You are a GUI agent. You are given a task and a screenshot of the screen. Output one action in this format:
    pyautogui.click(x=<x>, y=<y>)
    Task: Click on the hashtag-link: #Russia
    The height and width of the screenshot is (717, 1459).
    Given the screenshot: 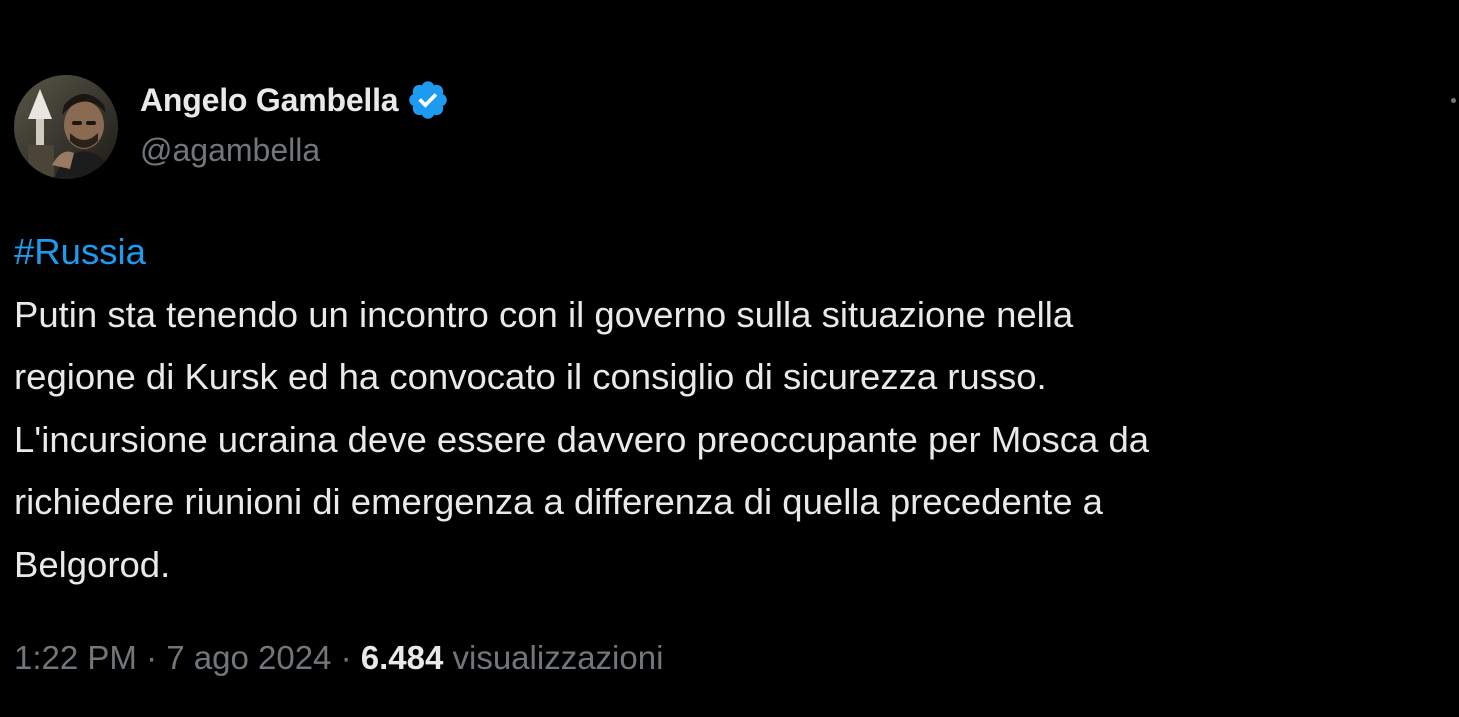 What is the action you would take?
    pyautogui.click(x=729, y=252)
    